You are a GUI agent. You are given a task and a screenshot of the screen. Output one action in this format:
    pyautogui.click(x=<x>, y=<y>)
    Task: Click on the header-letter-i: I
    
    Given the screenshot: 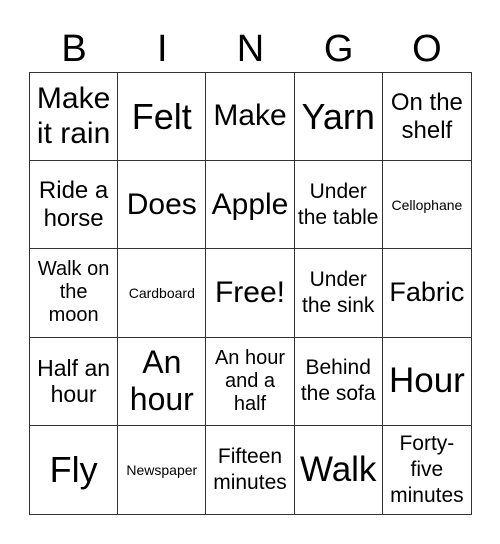 What is the action you would take?
    pyautogui.click(x=162, y=49)
    